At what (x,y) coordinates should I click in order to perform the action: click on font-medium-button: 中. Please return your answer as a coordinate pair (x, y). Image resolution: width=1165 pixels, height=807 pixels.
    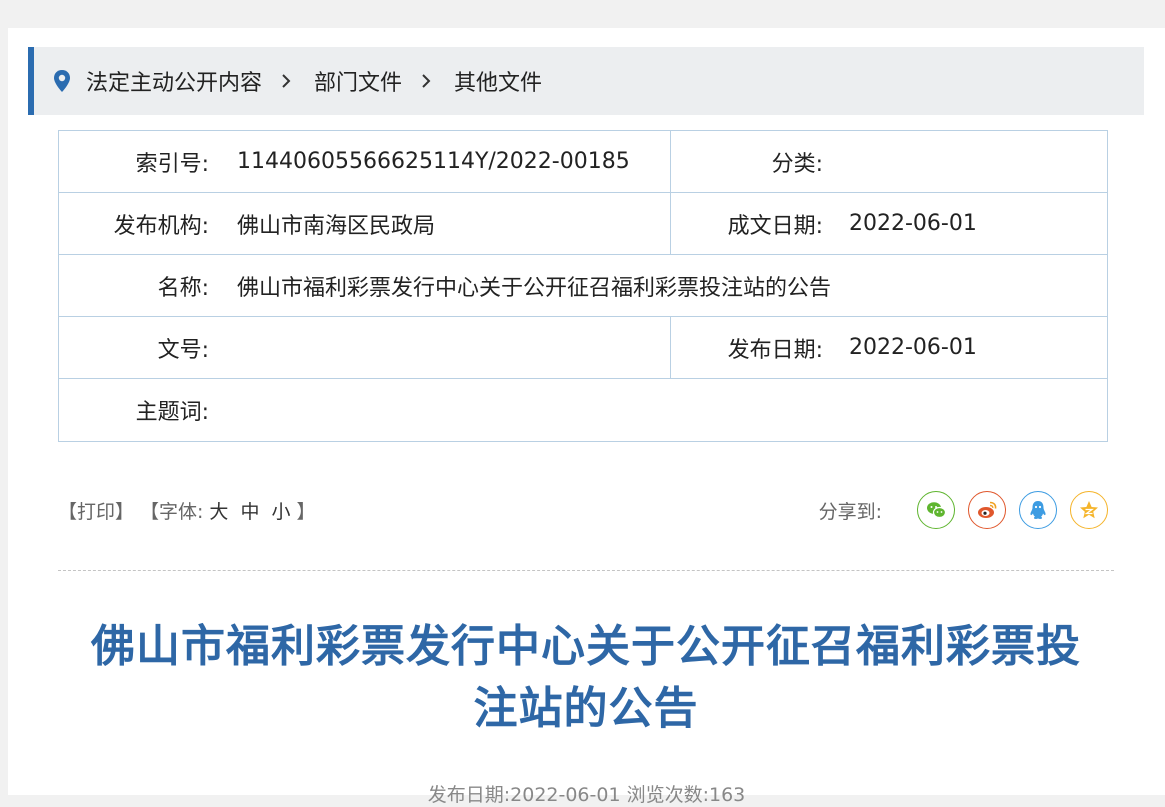
    Looking at the image, I should click on (249, 510).